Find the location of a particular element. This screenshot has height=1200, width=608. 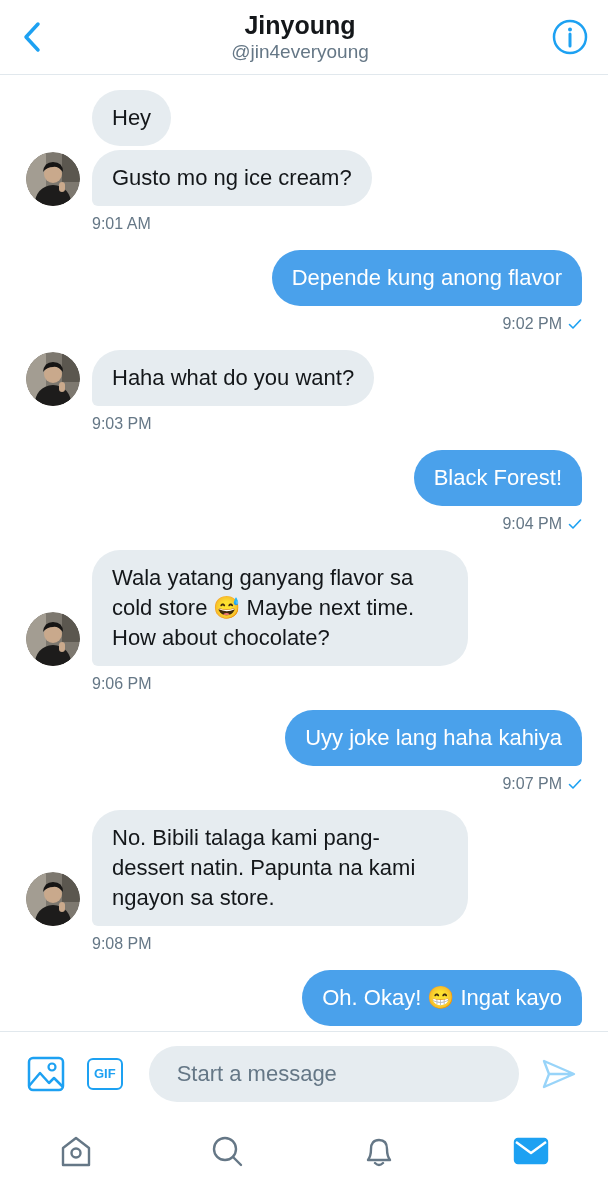

message-bubble: No. Bibili talaga kami pang-dessert natin. Papunta na kami ngayon sa store. is located at coordinates (280, 868).